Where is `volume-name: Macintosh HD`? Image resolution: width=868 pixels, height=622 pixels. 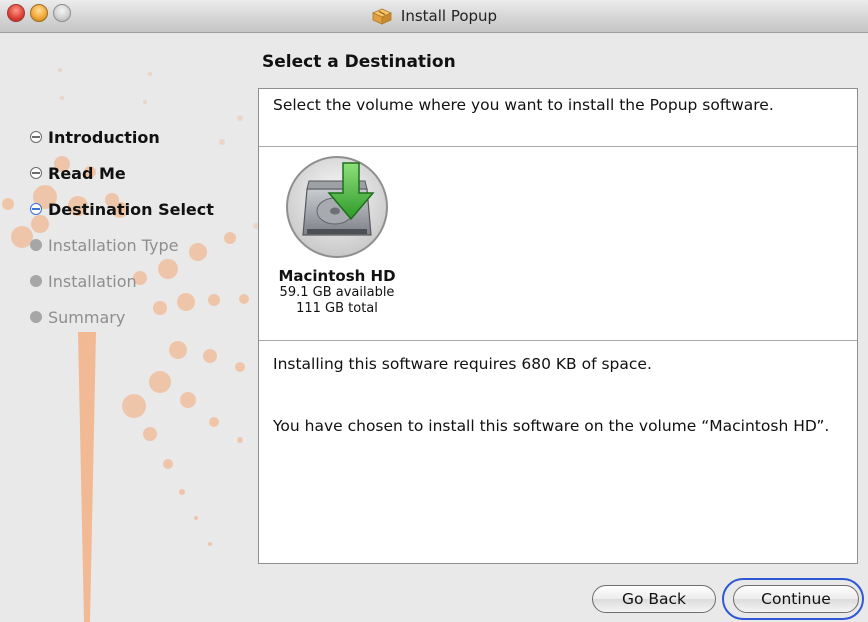
volume-name: Macintosh HD is located at coordinates (337, 276).